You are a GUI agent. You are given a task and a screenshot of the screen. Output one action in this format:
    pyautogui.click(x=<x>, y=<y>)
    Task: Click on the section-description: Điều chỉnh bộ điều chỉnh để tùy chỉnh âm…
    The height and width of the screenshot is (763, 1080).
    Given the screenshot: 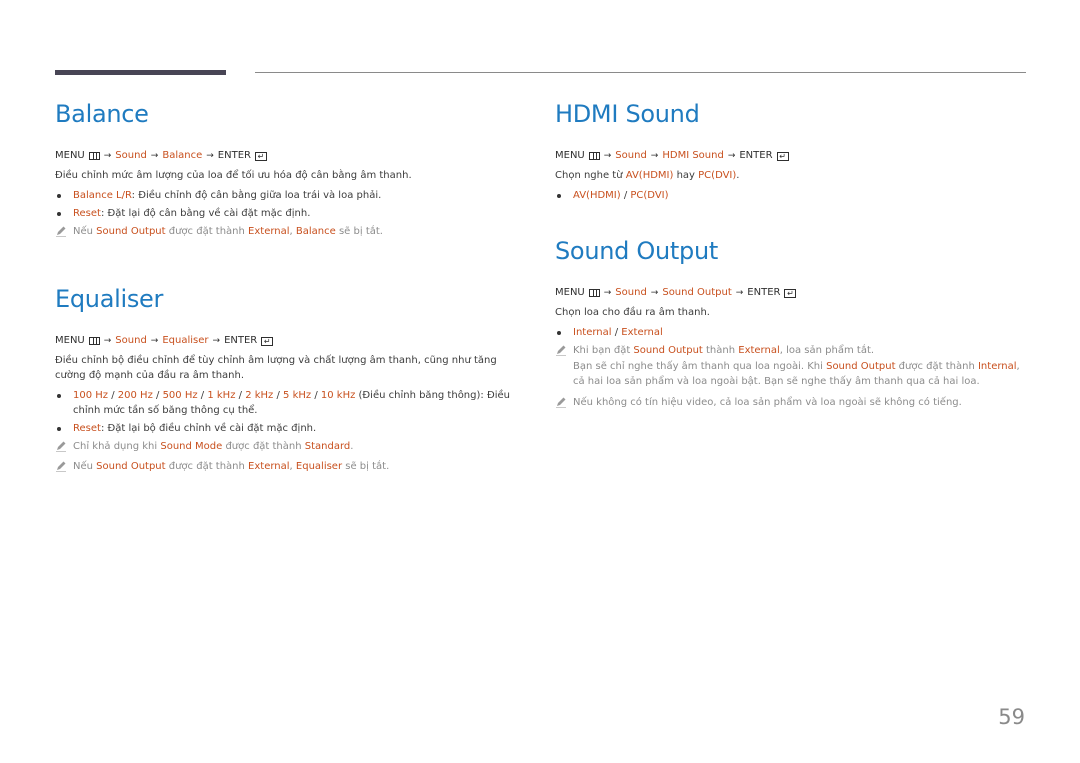 What is the action you would take?
    pyautogui.click(x=276, y=368)
    